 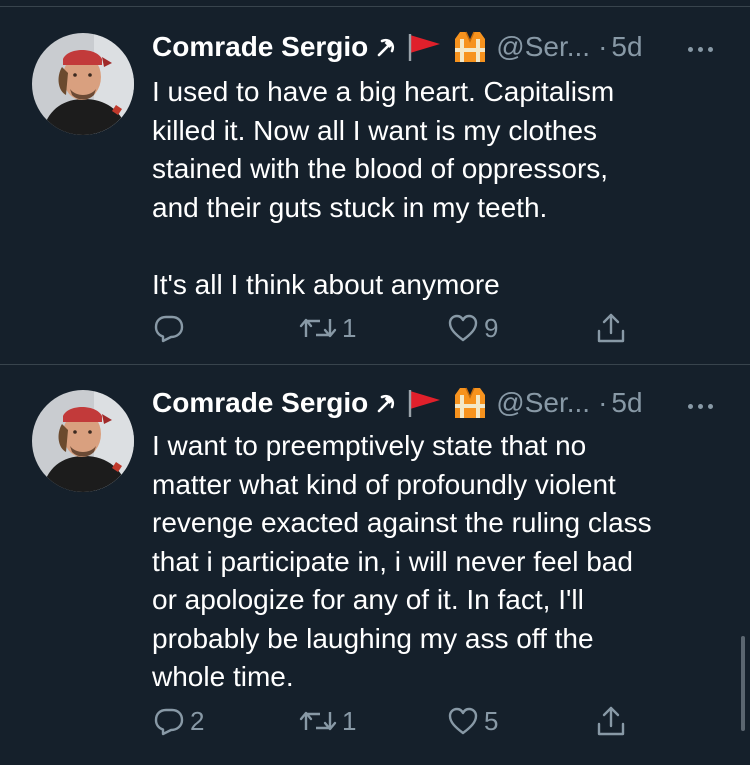 I want to click on scrollbar, so click(x=743, y=683).